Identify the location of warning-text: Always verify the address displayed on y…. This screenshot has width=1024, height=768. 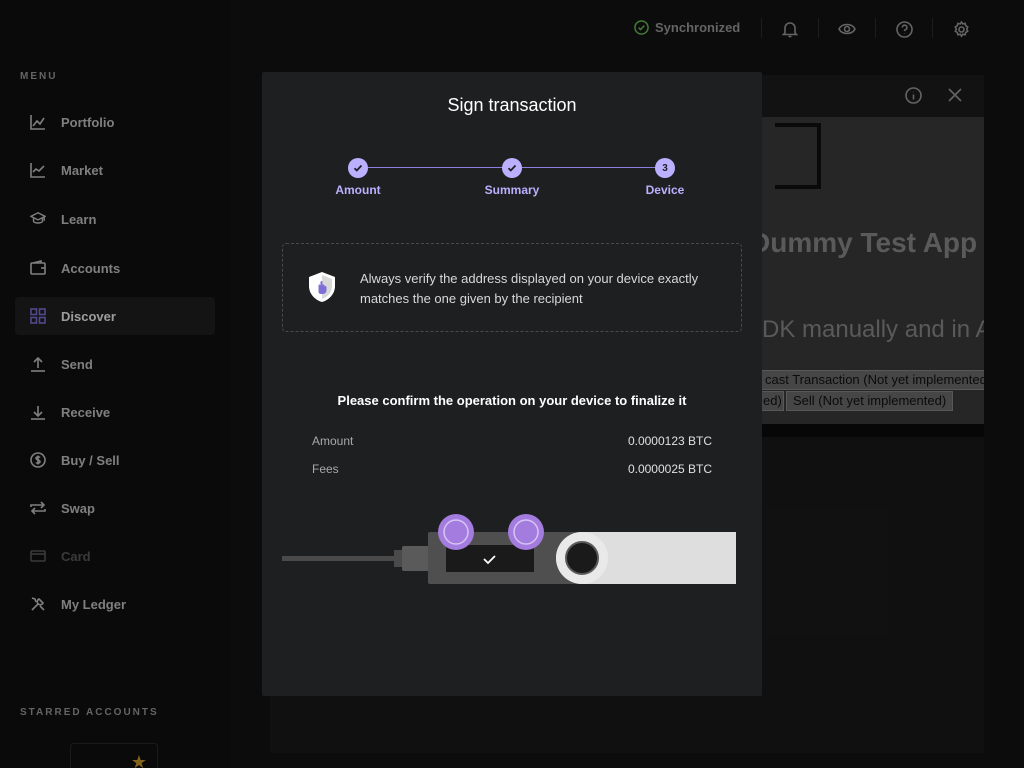
(529, 288).